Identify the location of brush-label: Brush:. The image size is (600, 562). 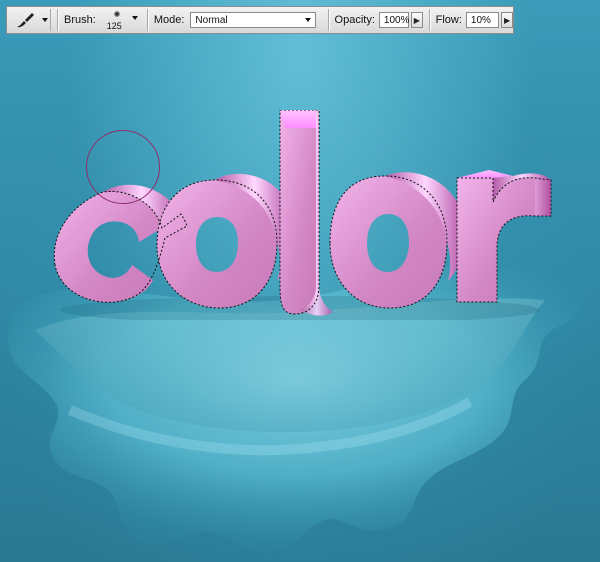
(80, 20).